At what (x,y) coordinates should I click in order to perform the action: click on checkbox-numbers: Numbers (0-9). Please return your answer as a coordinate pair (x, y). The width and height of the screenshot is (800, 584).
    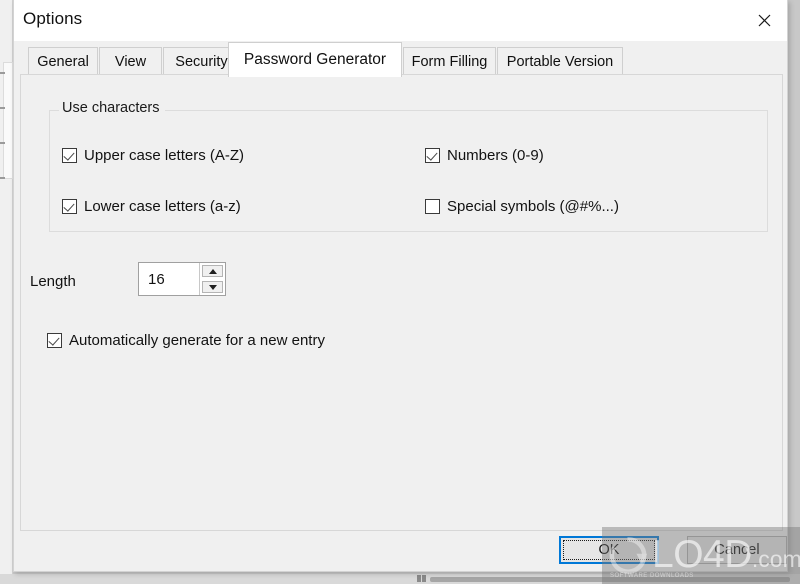
    Looking at the image, I should click on (484, 155).